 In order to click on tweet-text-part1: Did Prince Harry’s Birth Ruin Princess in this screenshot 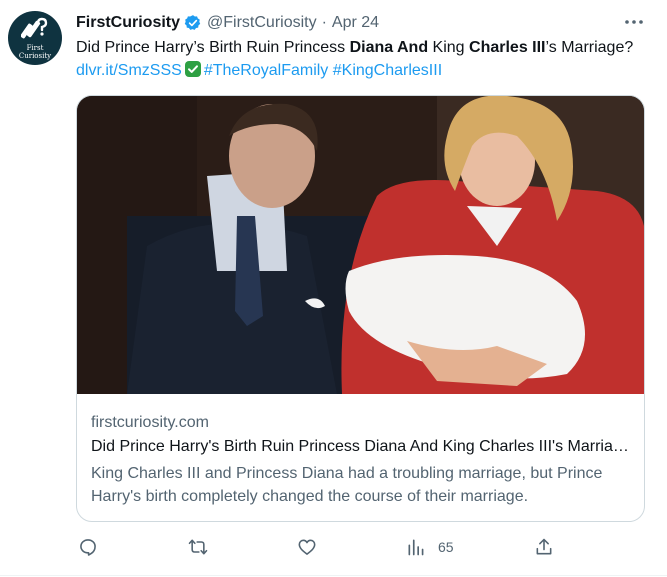, I will do `click(213, 47)`.